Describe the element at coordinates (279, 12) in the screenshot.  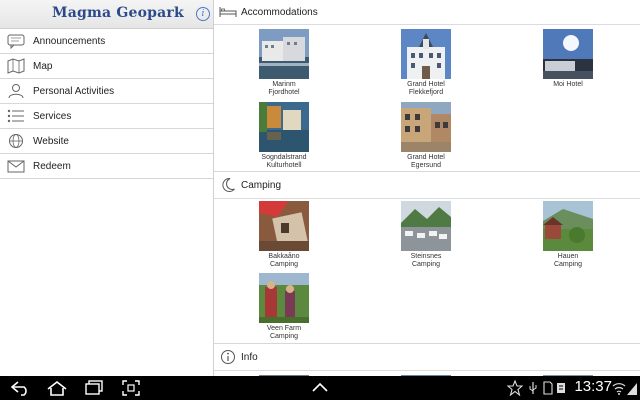
I see `section-title: Accommodations` at that location.